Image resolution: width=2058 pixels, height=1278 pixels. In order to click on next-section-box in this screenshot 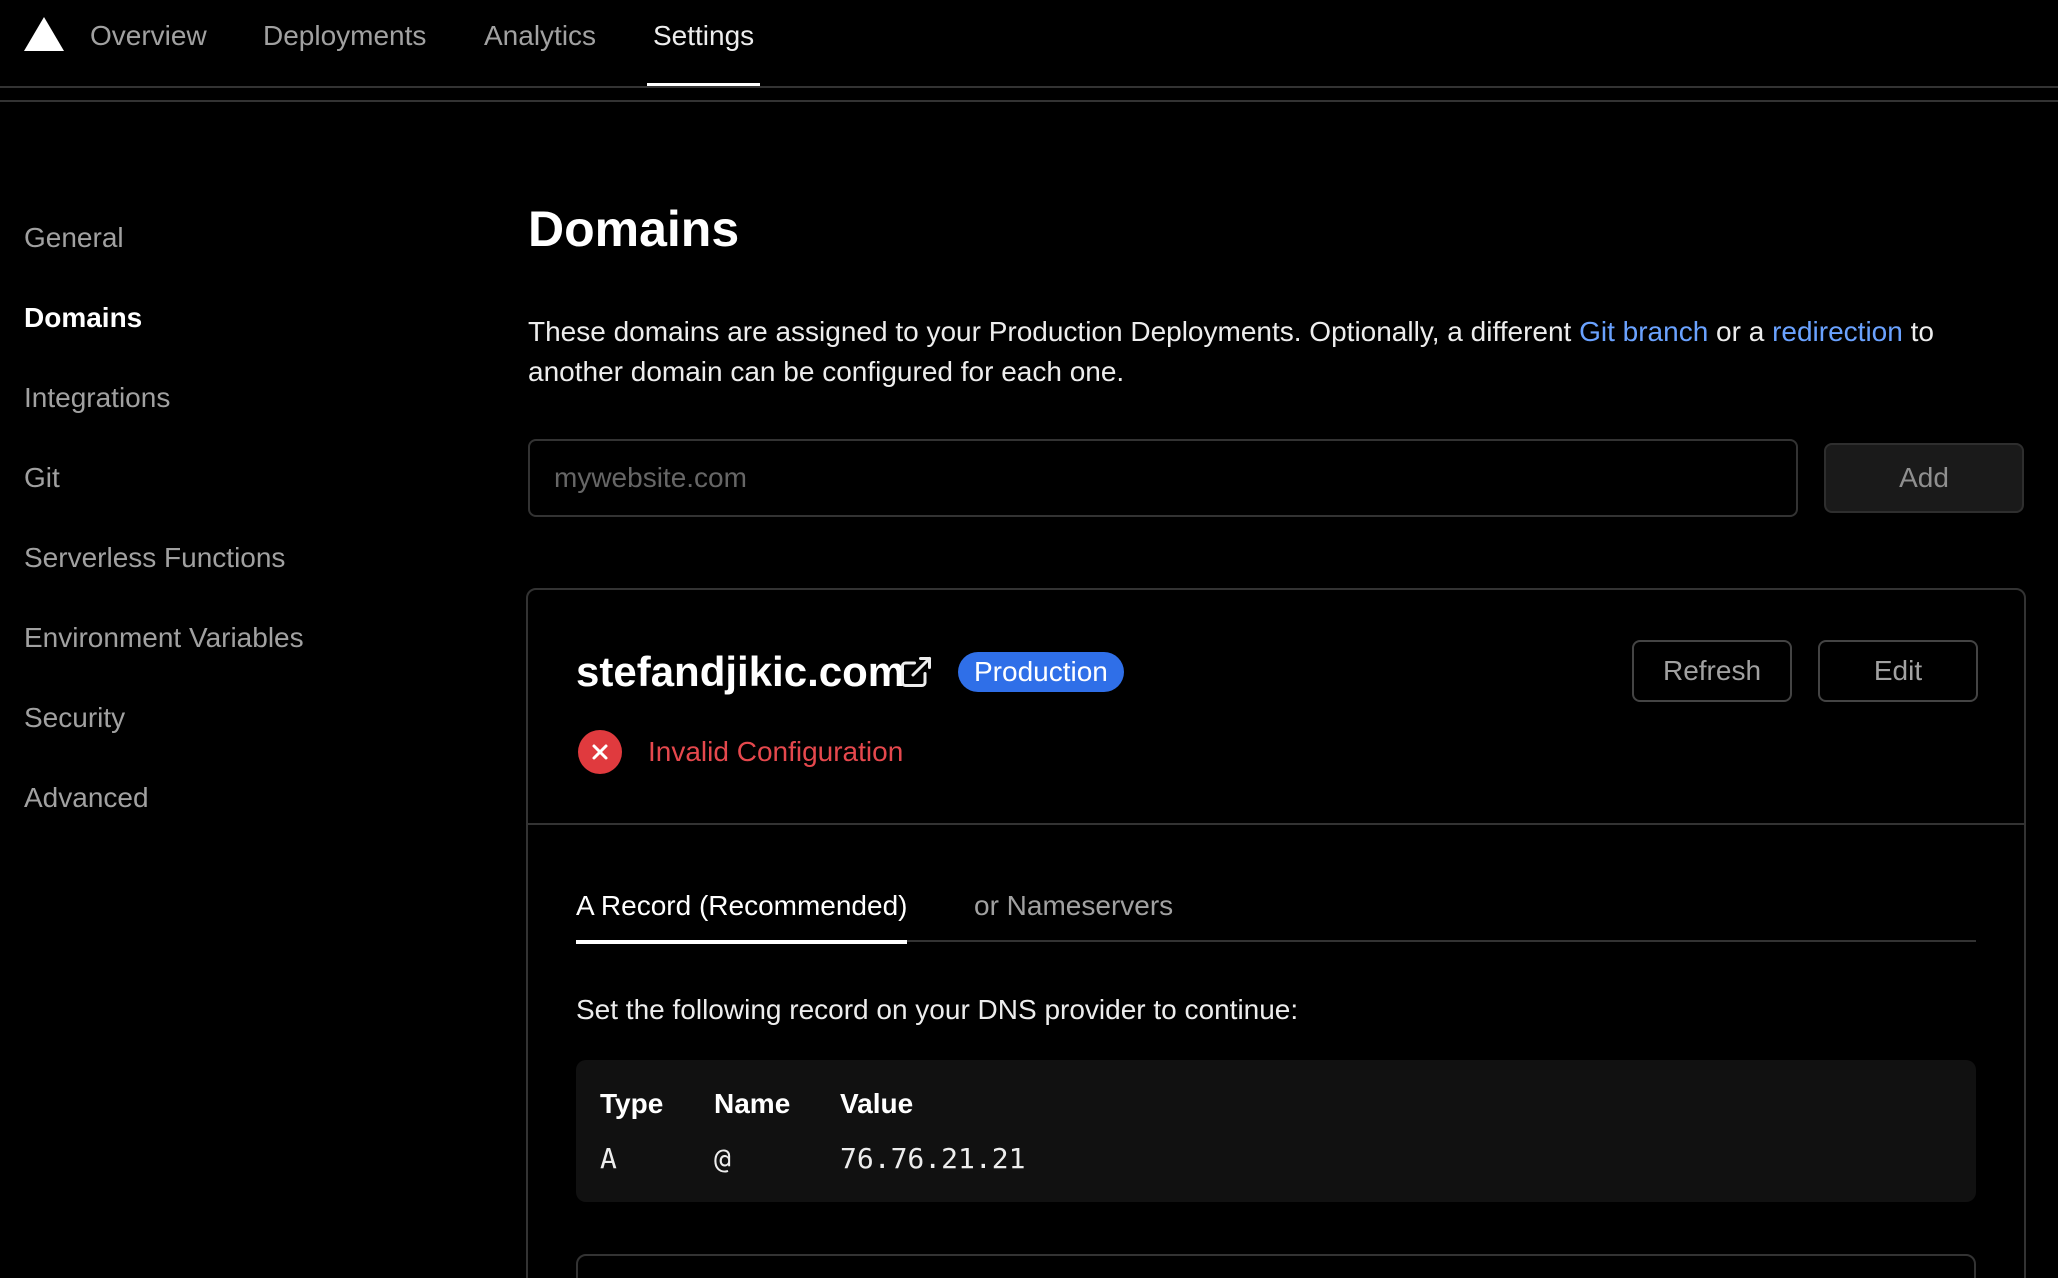, I will do `click(1276, 1266)`.